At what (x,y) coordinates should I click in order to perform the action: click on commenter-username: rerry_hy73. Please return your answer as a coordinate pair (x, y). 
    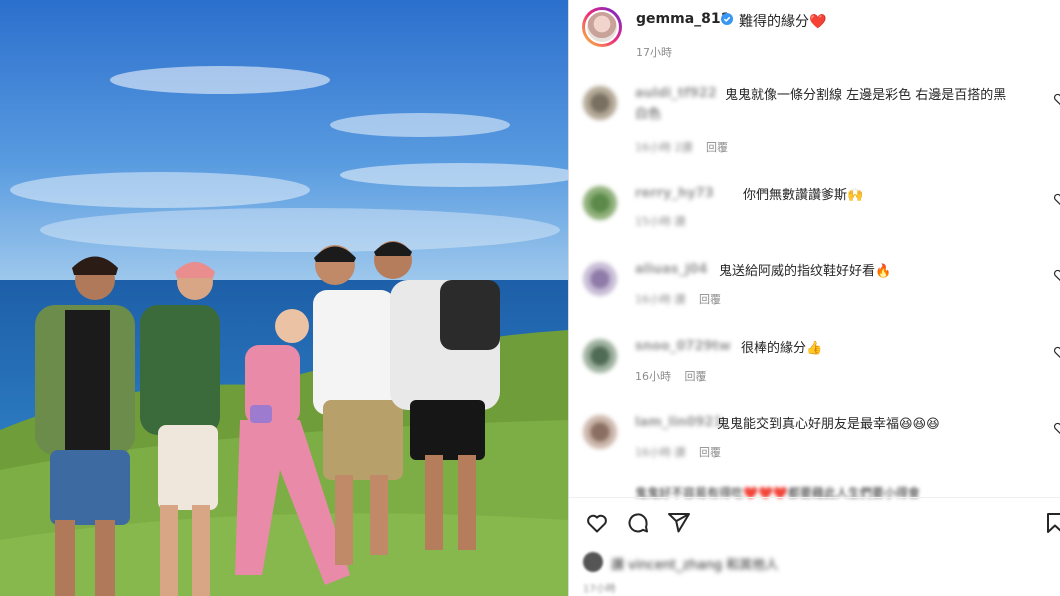
    Looking at the image, I should click on (674, 193).